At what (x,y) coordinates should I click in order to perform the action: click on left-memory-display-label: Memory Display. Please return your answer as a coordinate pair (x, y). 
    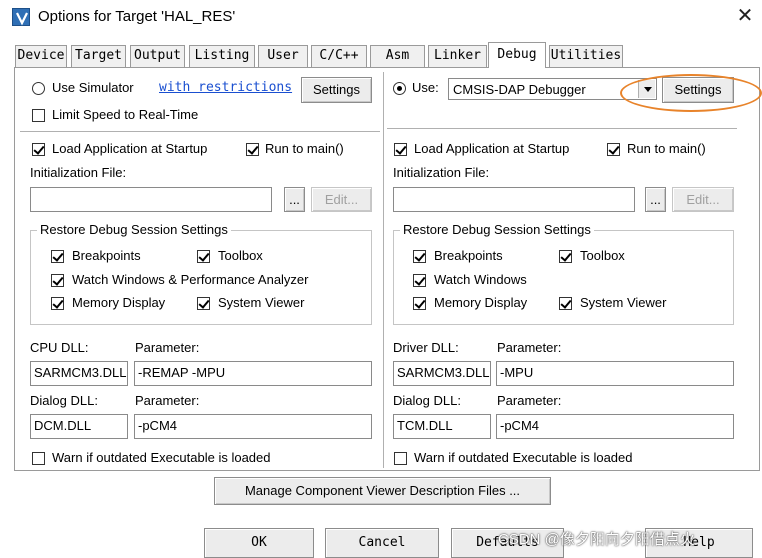
    Looking at the image, I should click on (119, 302).